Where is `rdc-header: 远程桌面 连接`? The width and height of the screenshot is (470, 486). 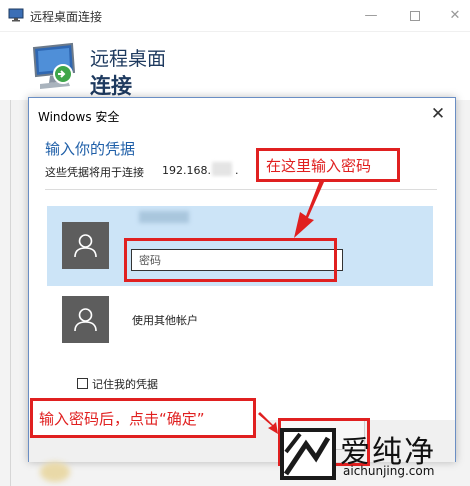
rdc-header: 远程桌面 连接 is located at coordinates (235, 66).